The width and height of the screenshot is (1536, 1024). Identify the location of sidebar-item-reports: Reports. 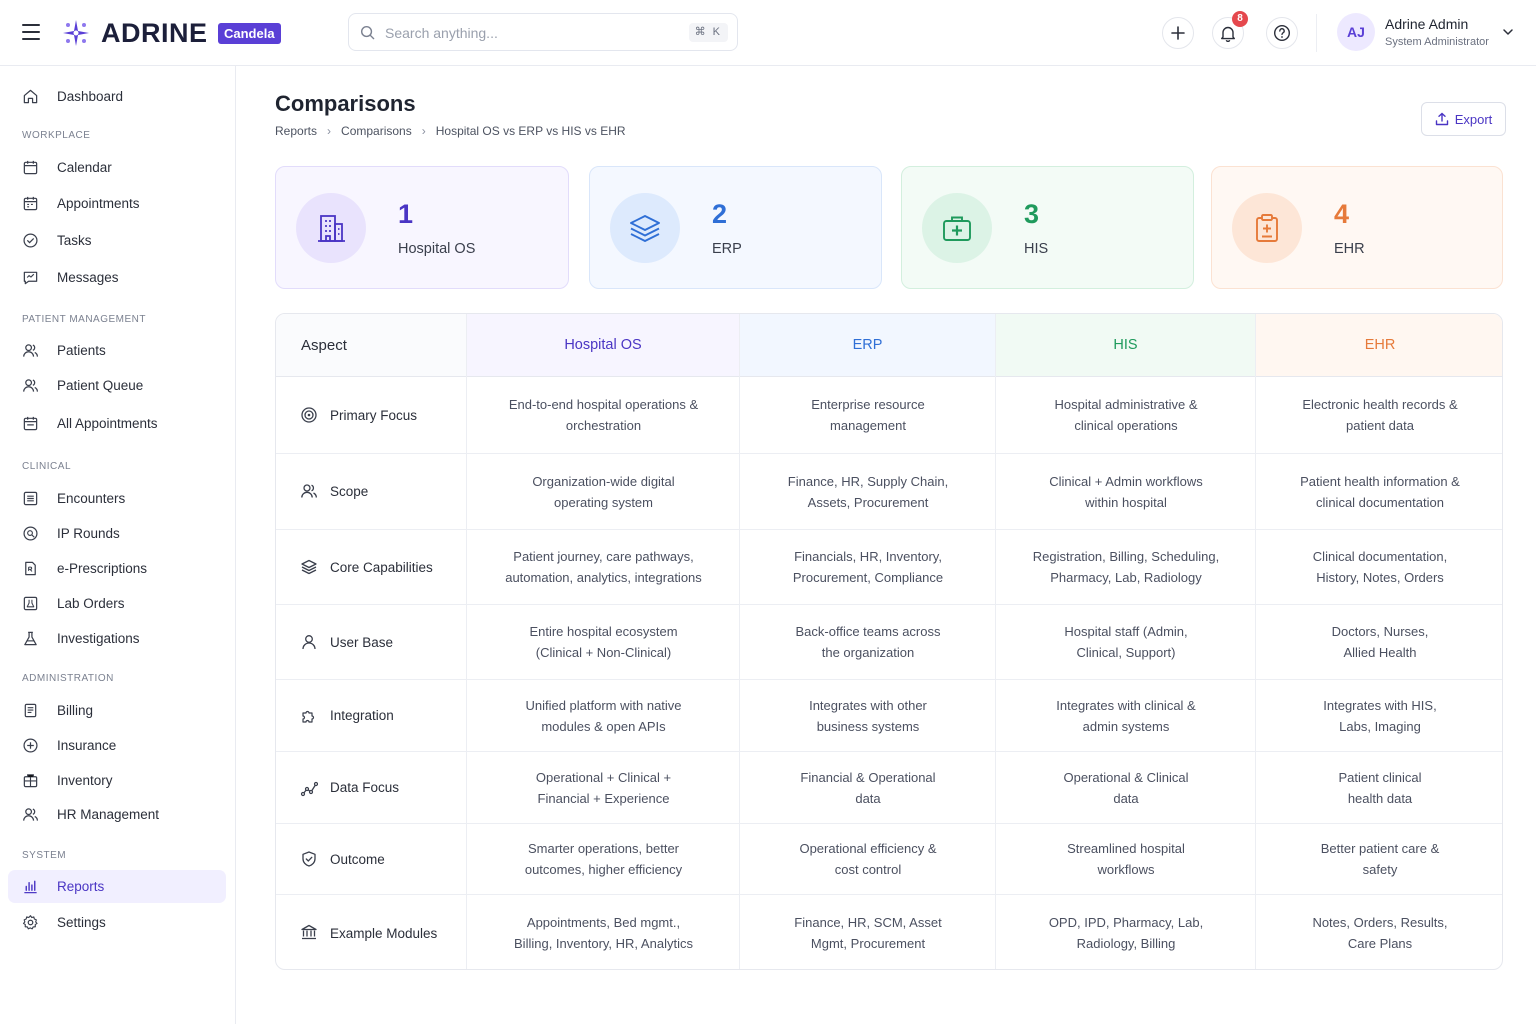
(117, 886).